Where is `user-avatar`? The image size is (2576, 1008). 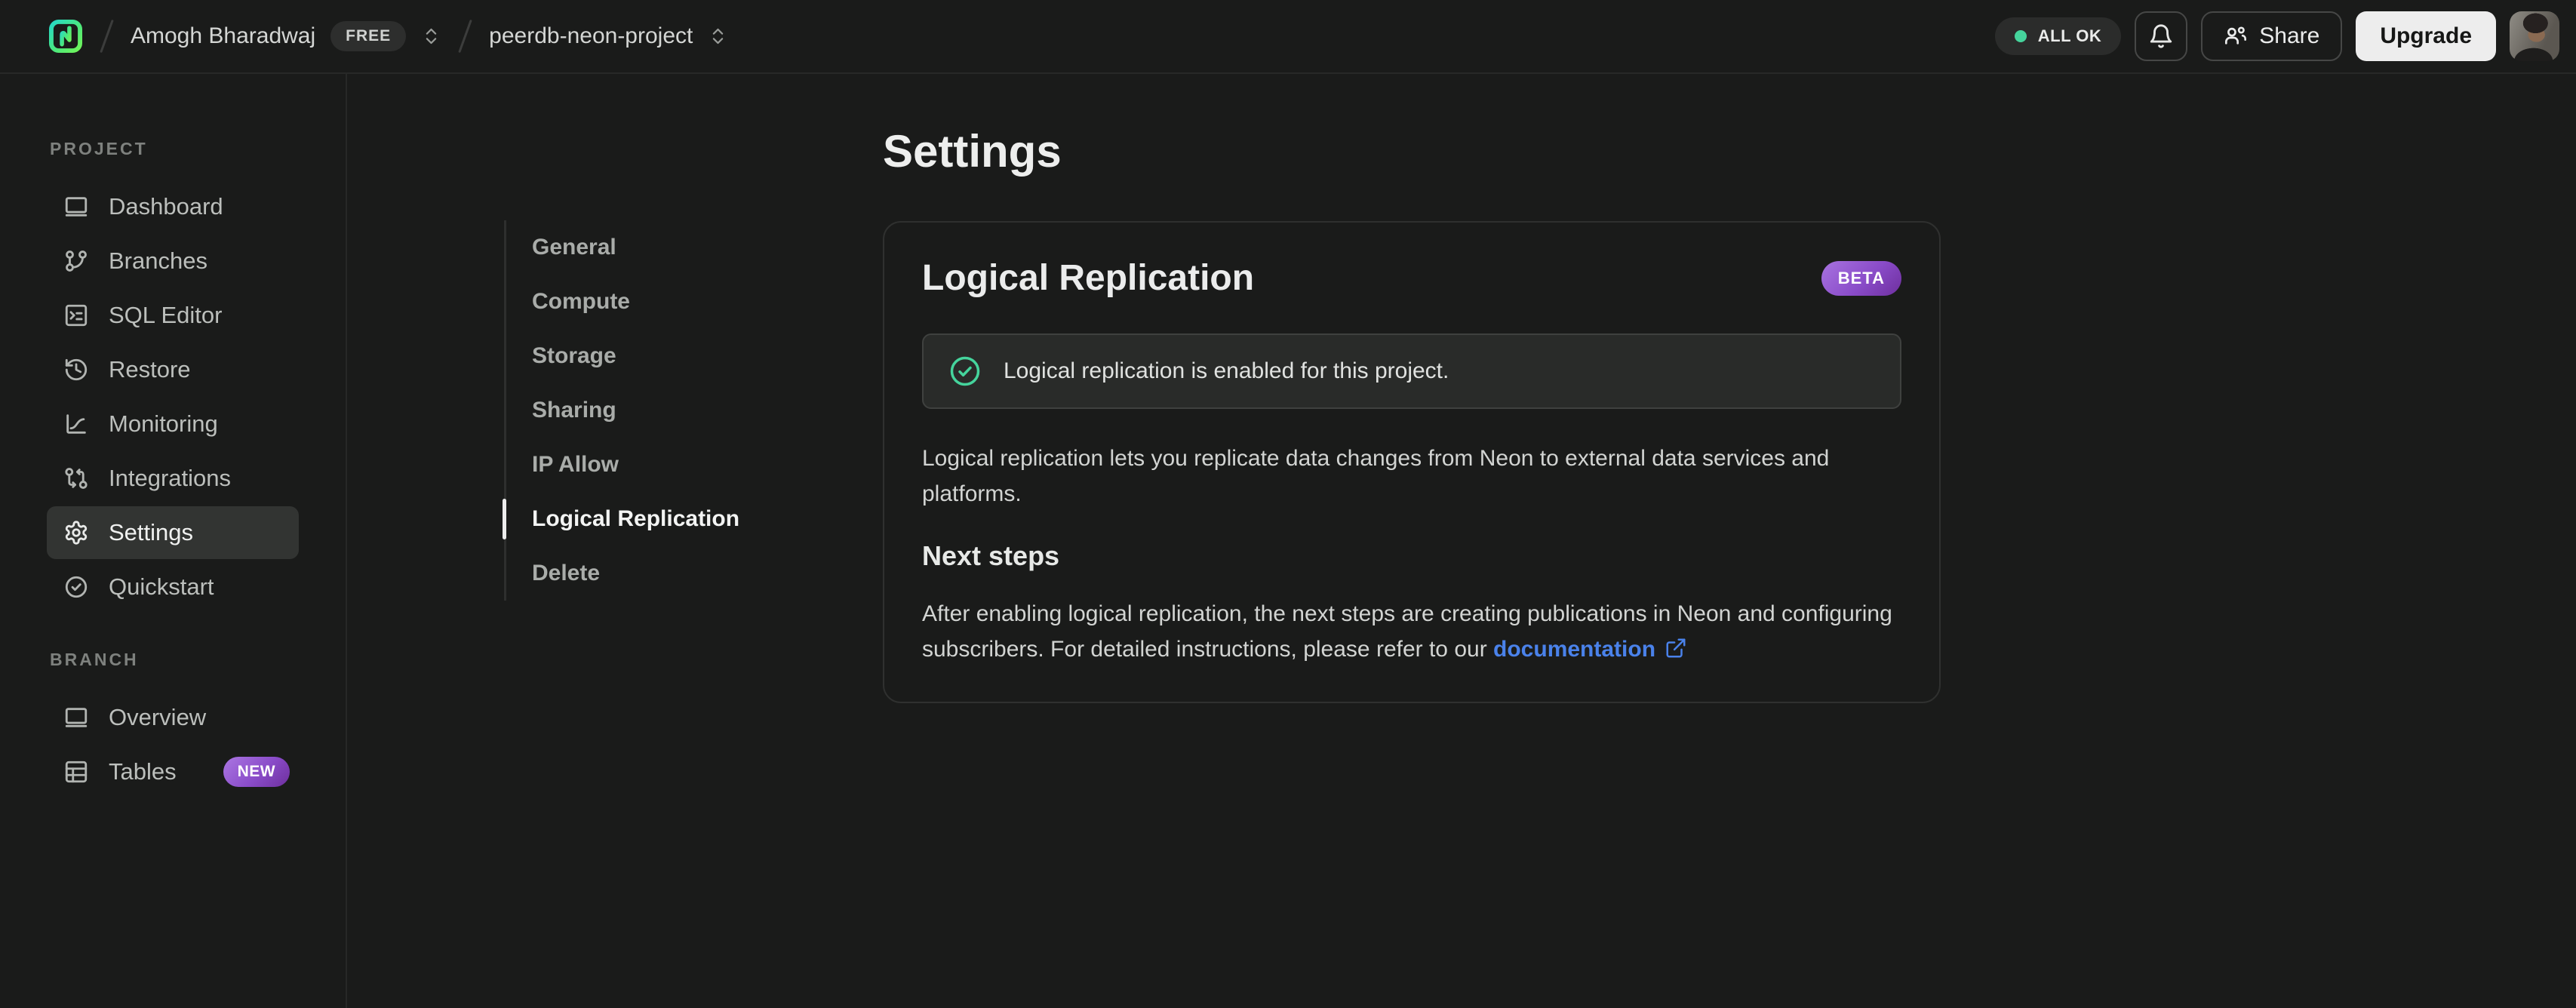
user-avatar is located at coordinates (2534, 36).